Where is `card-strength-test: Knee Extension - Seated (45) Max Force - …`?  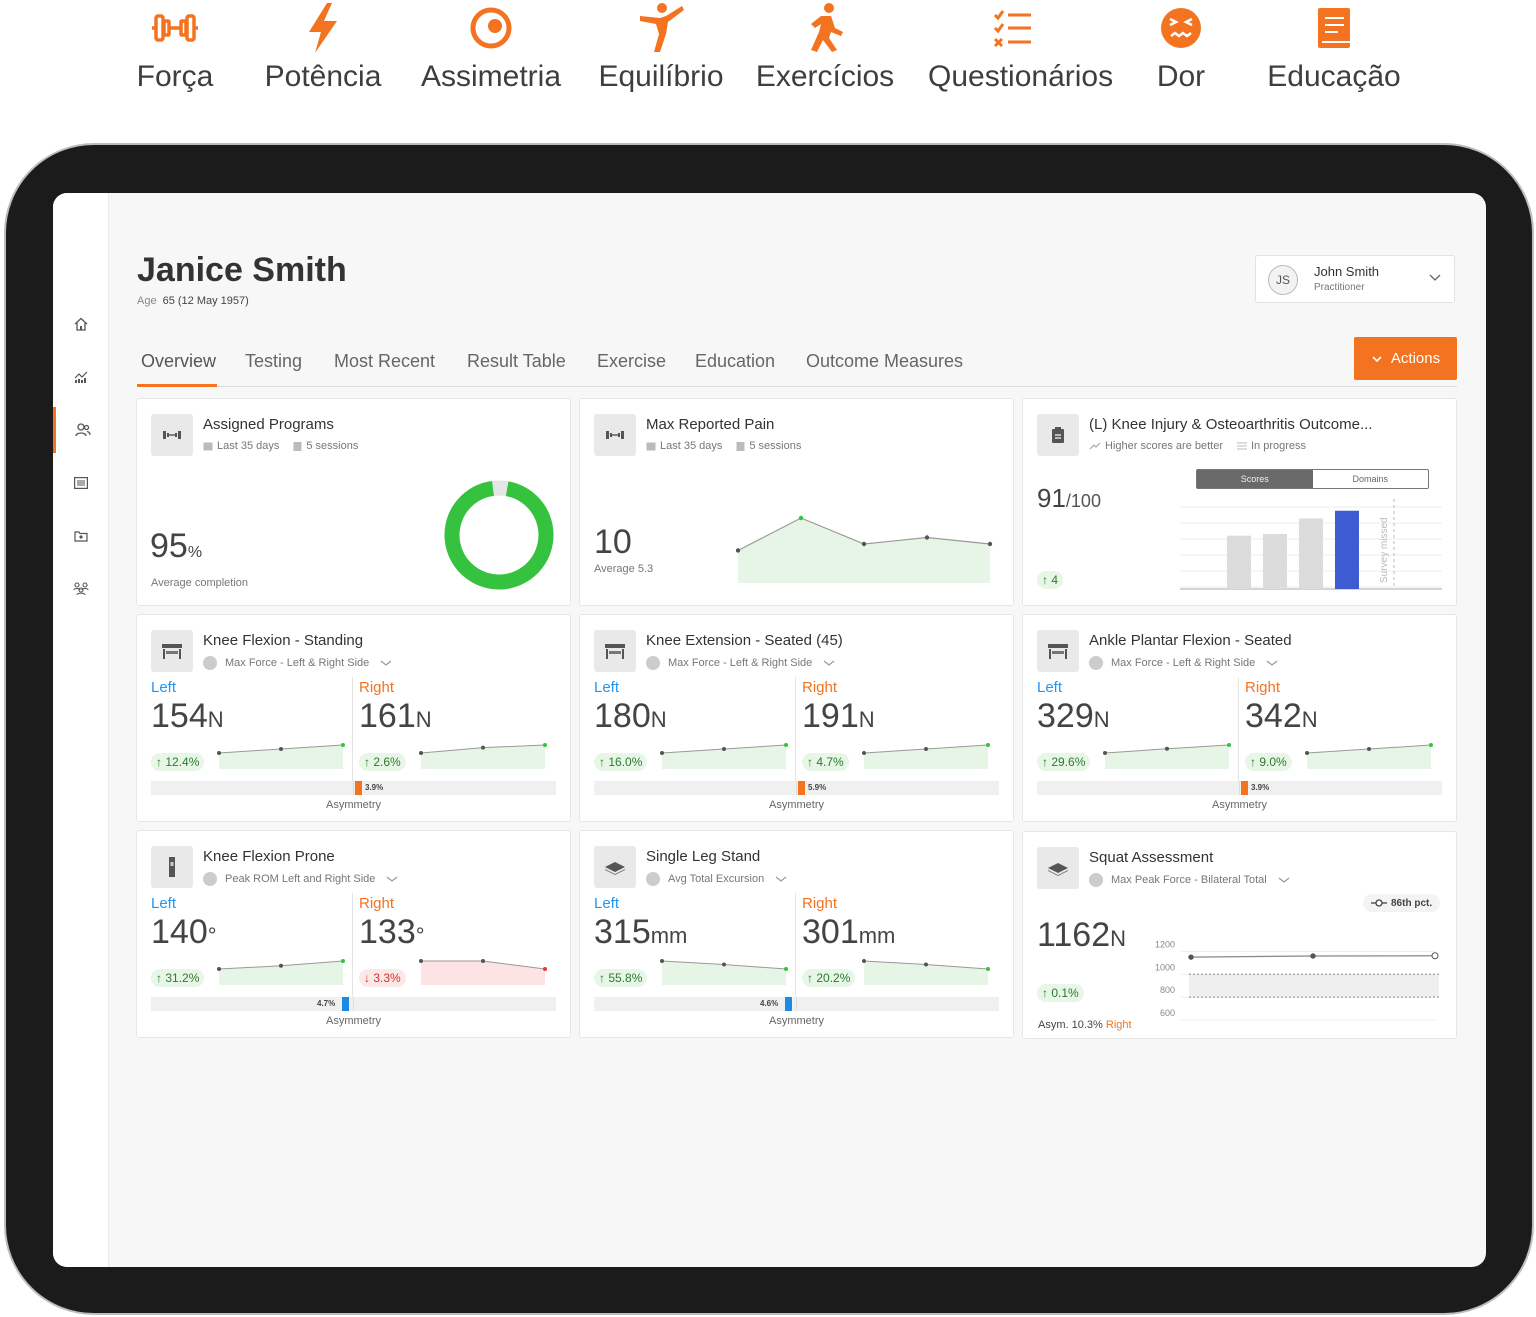
card-strength-test: Knee Extension - Seated (45) Max Force - … is located at coordinates (796, 718).